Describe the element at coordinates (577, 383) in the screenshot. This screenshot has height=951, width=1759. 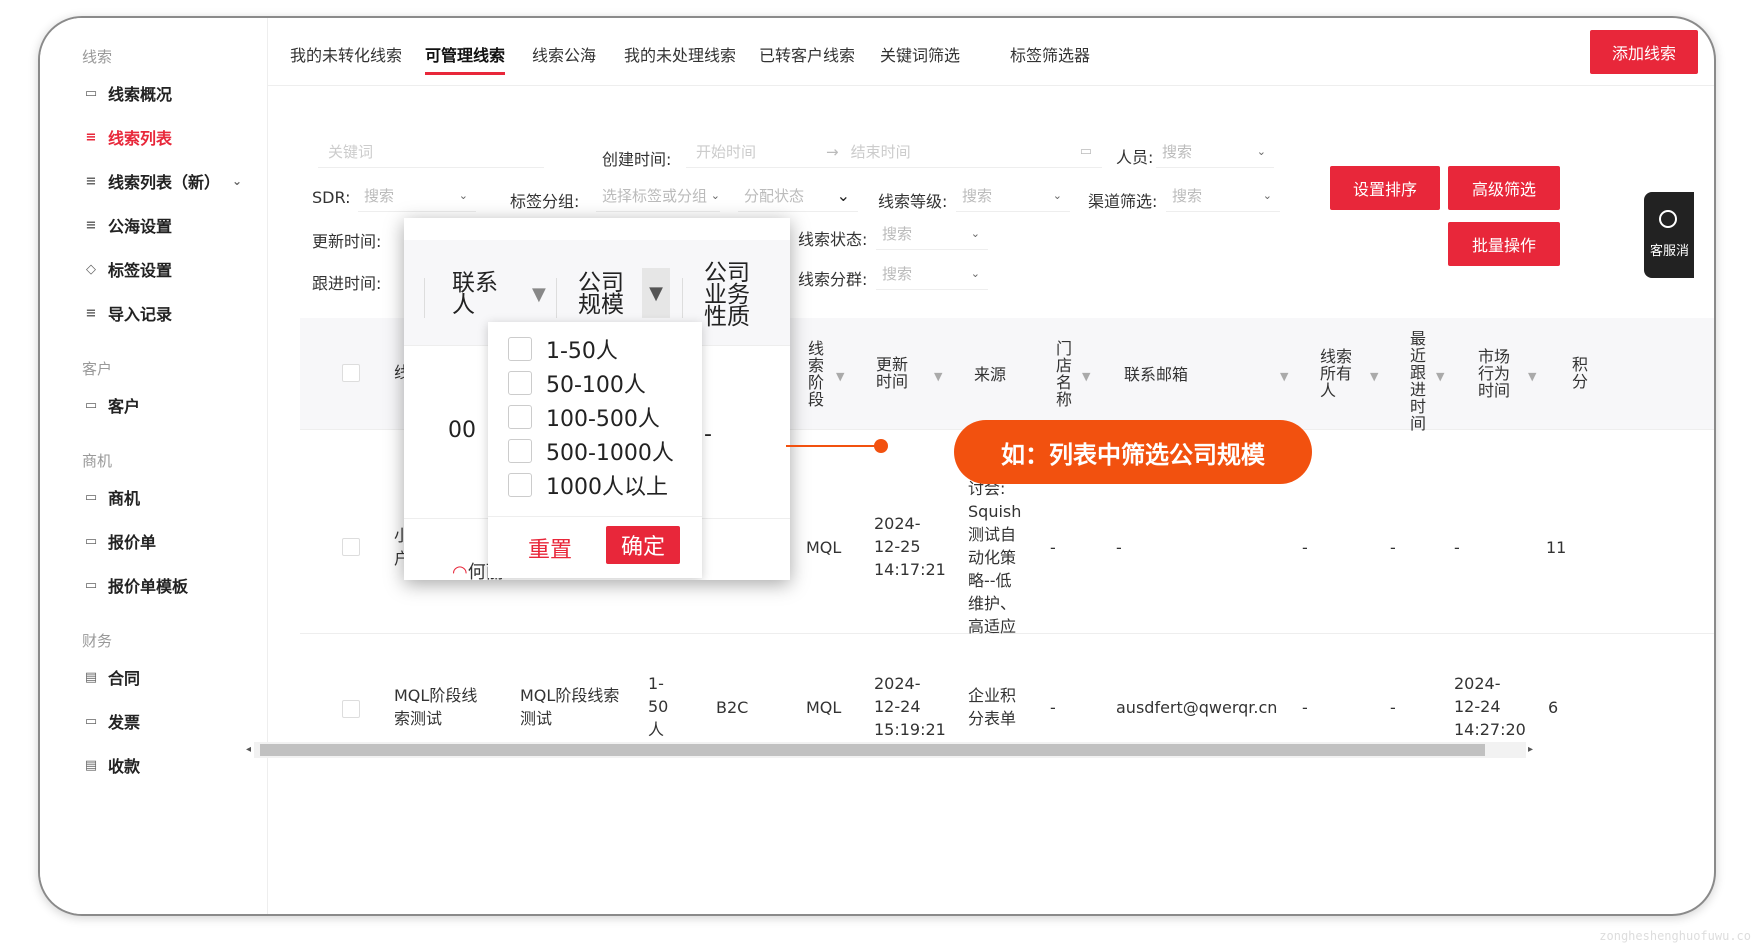
I see `size-option: 50-100人` at that location.